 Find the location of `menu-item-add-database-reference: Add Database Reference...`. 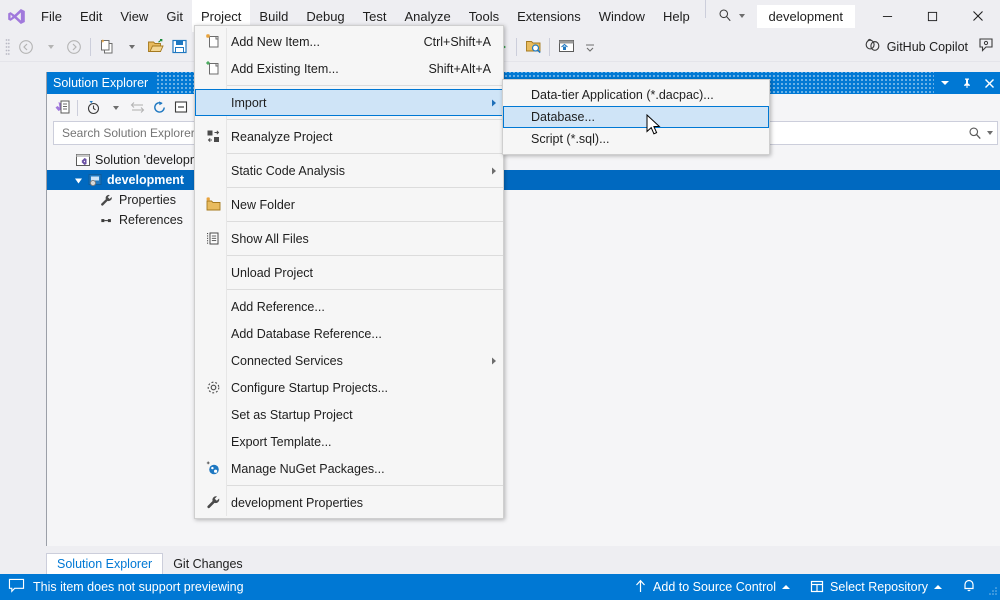

menu-item-add-database-reference: Add Database Reference... is located at coordinates (349, 333).